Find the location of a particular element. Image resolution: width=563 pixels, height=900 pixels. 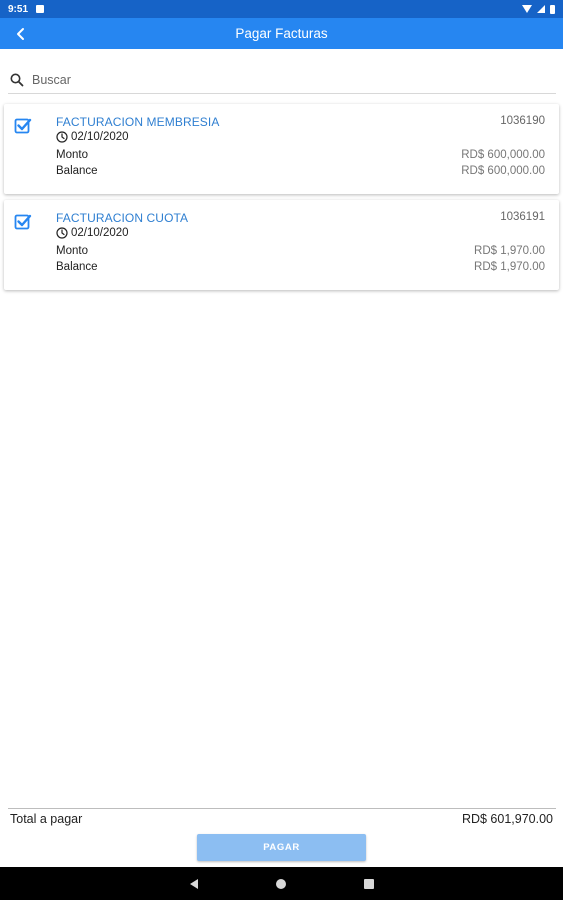

app-bar: Pagar Facturas is located at coordinates (281, 33).